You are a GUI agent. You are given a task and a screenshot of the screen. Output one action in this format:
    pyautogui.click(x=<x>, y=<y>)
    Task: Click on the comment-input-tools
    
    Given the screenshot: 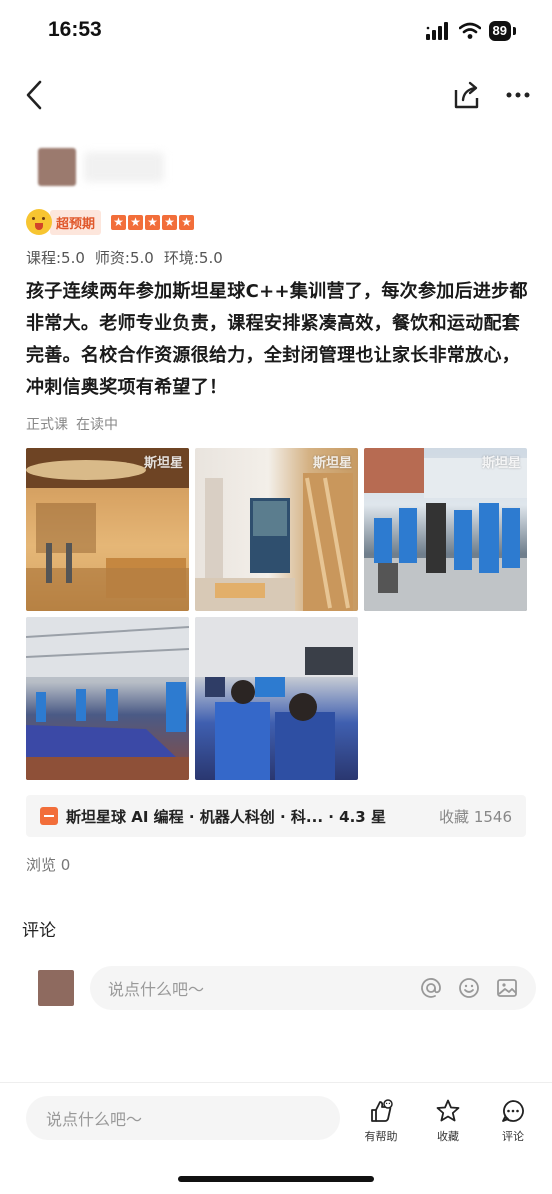 What is the action you would take?
    pyautogui.click(x=469, y=988)
    